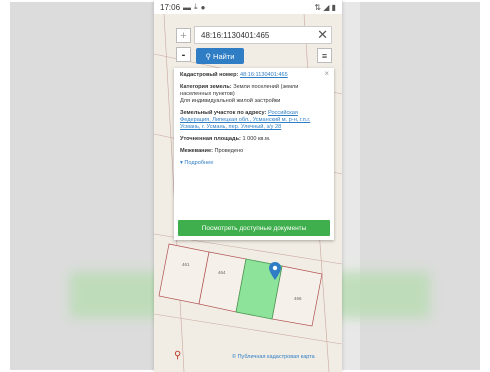 The image size is (490, 372). Describe the element at coordinates (230, 101) in the screenshot. I see `category-use: Для индивидуальной жилой застройки` at that location.